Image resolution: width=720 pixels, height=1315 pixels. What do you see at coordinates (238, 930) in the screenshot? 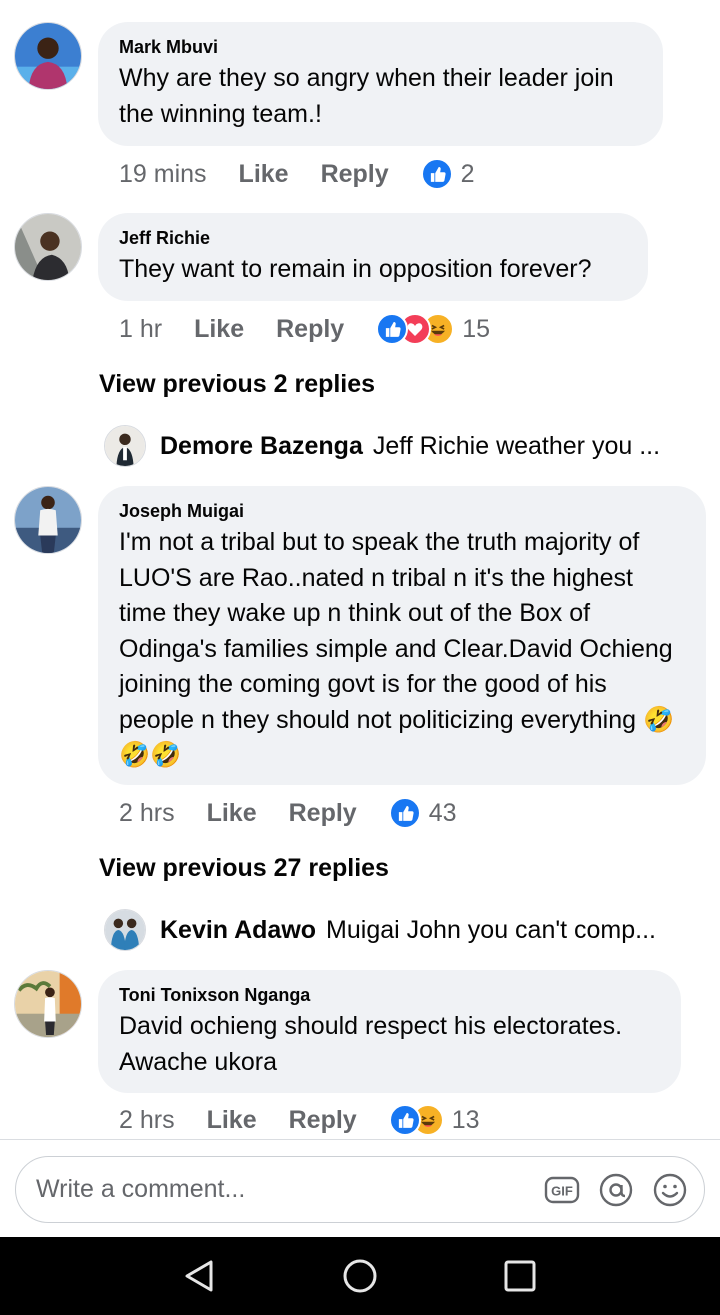
I see `reply-author: Kevin Adawo` at bounding box center [238, 930].